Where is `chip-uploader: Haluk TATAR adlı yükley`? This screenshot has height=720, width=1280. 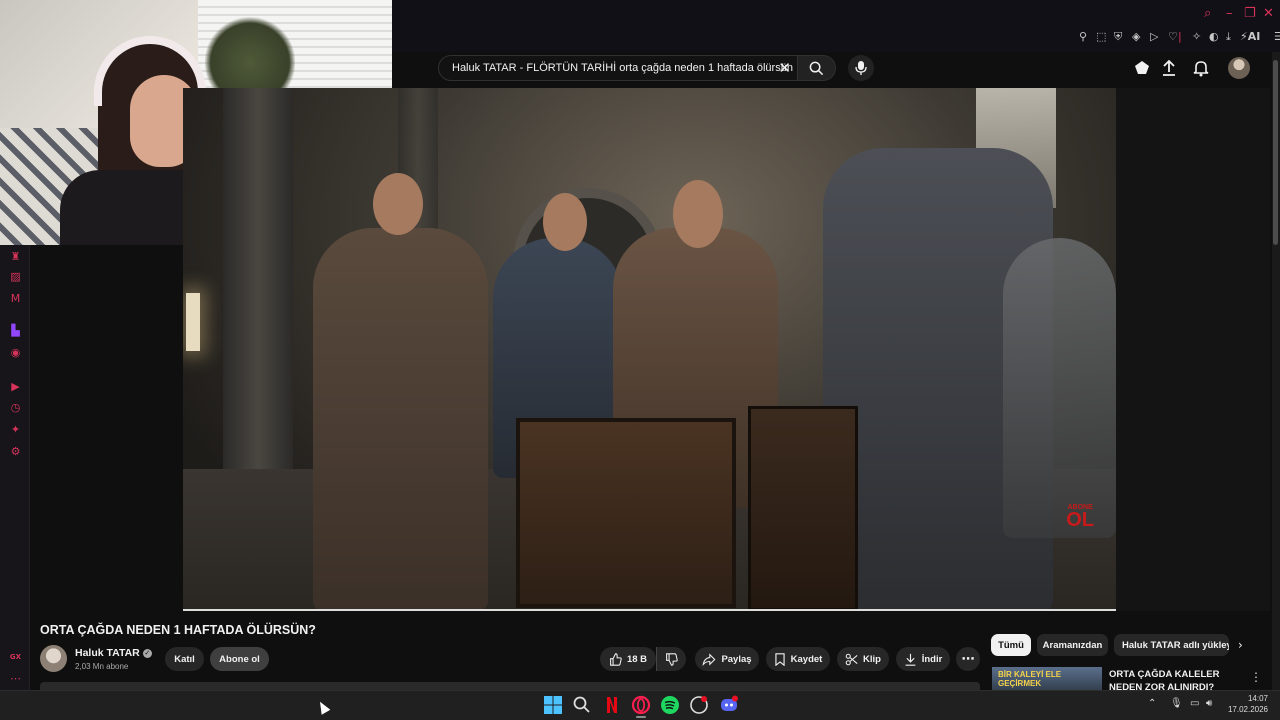 chip-uploader: Haluk TATAR adlı yükley is located at coordinates (1171, 645).